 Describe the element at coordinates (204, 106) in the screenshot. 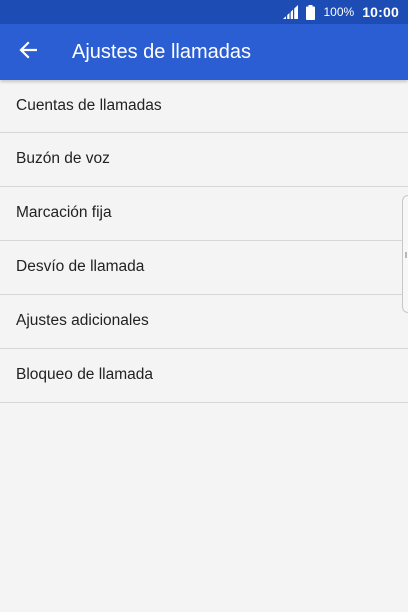

I see `settings-item-cuentas-de-llamadas: Cuentas de llamadas` at that location.